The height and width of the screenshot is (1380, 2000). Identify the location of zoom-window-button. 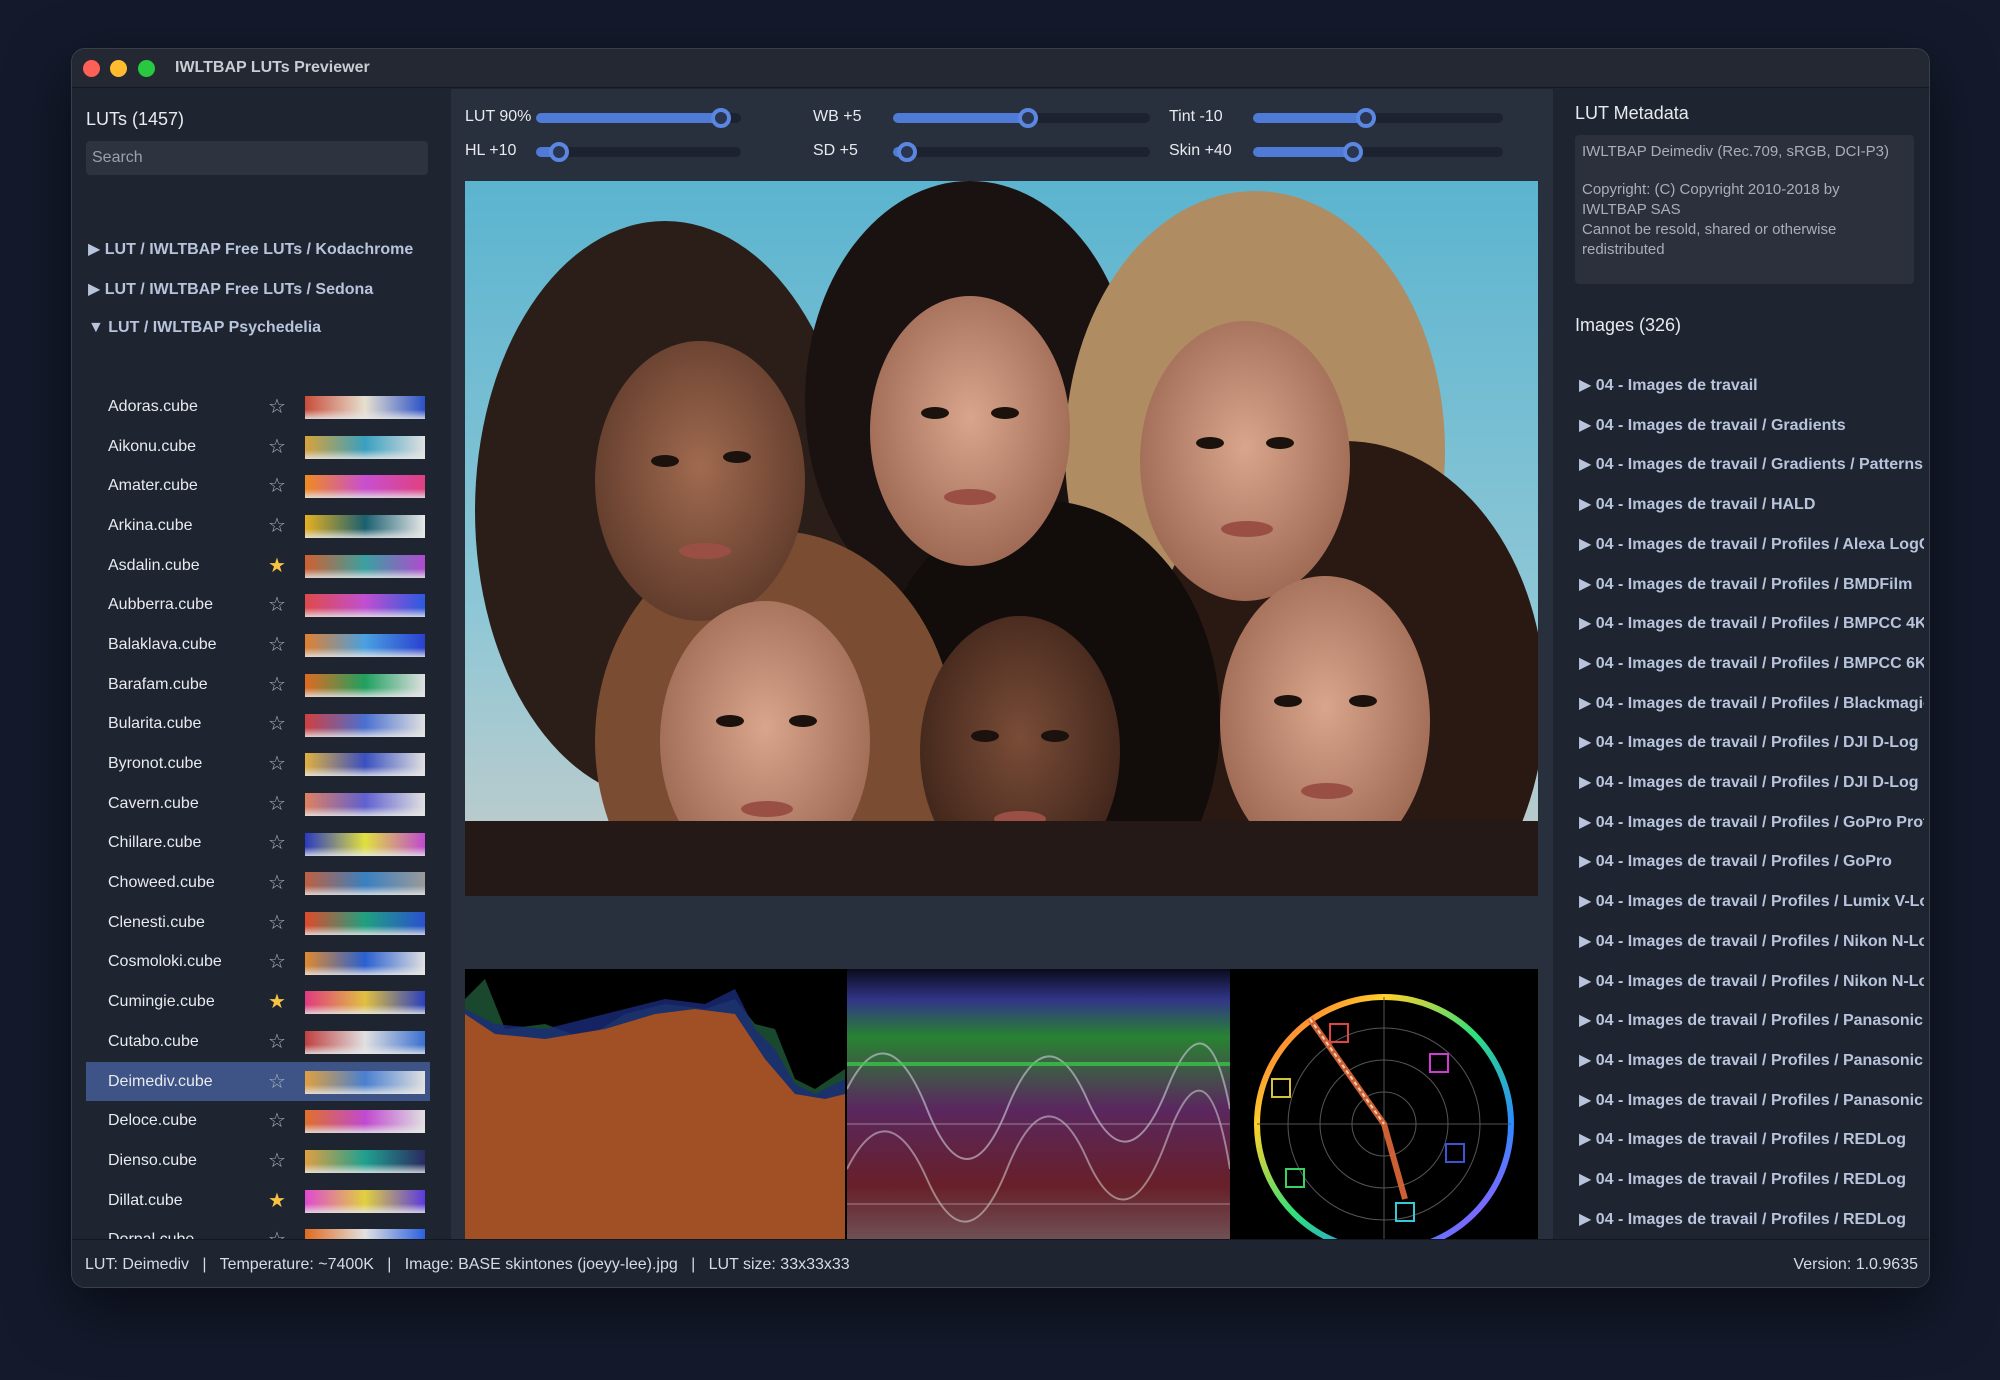
(146, 68).